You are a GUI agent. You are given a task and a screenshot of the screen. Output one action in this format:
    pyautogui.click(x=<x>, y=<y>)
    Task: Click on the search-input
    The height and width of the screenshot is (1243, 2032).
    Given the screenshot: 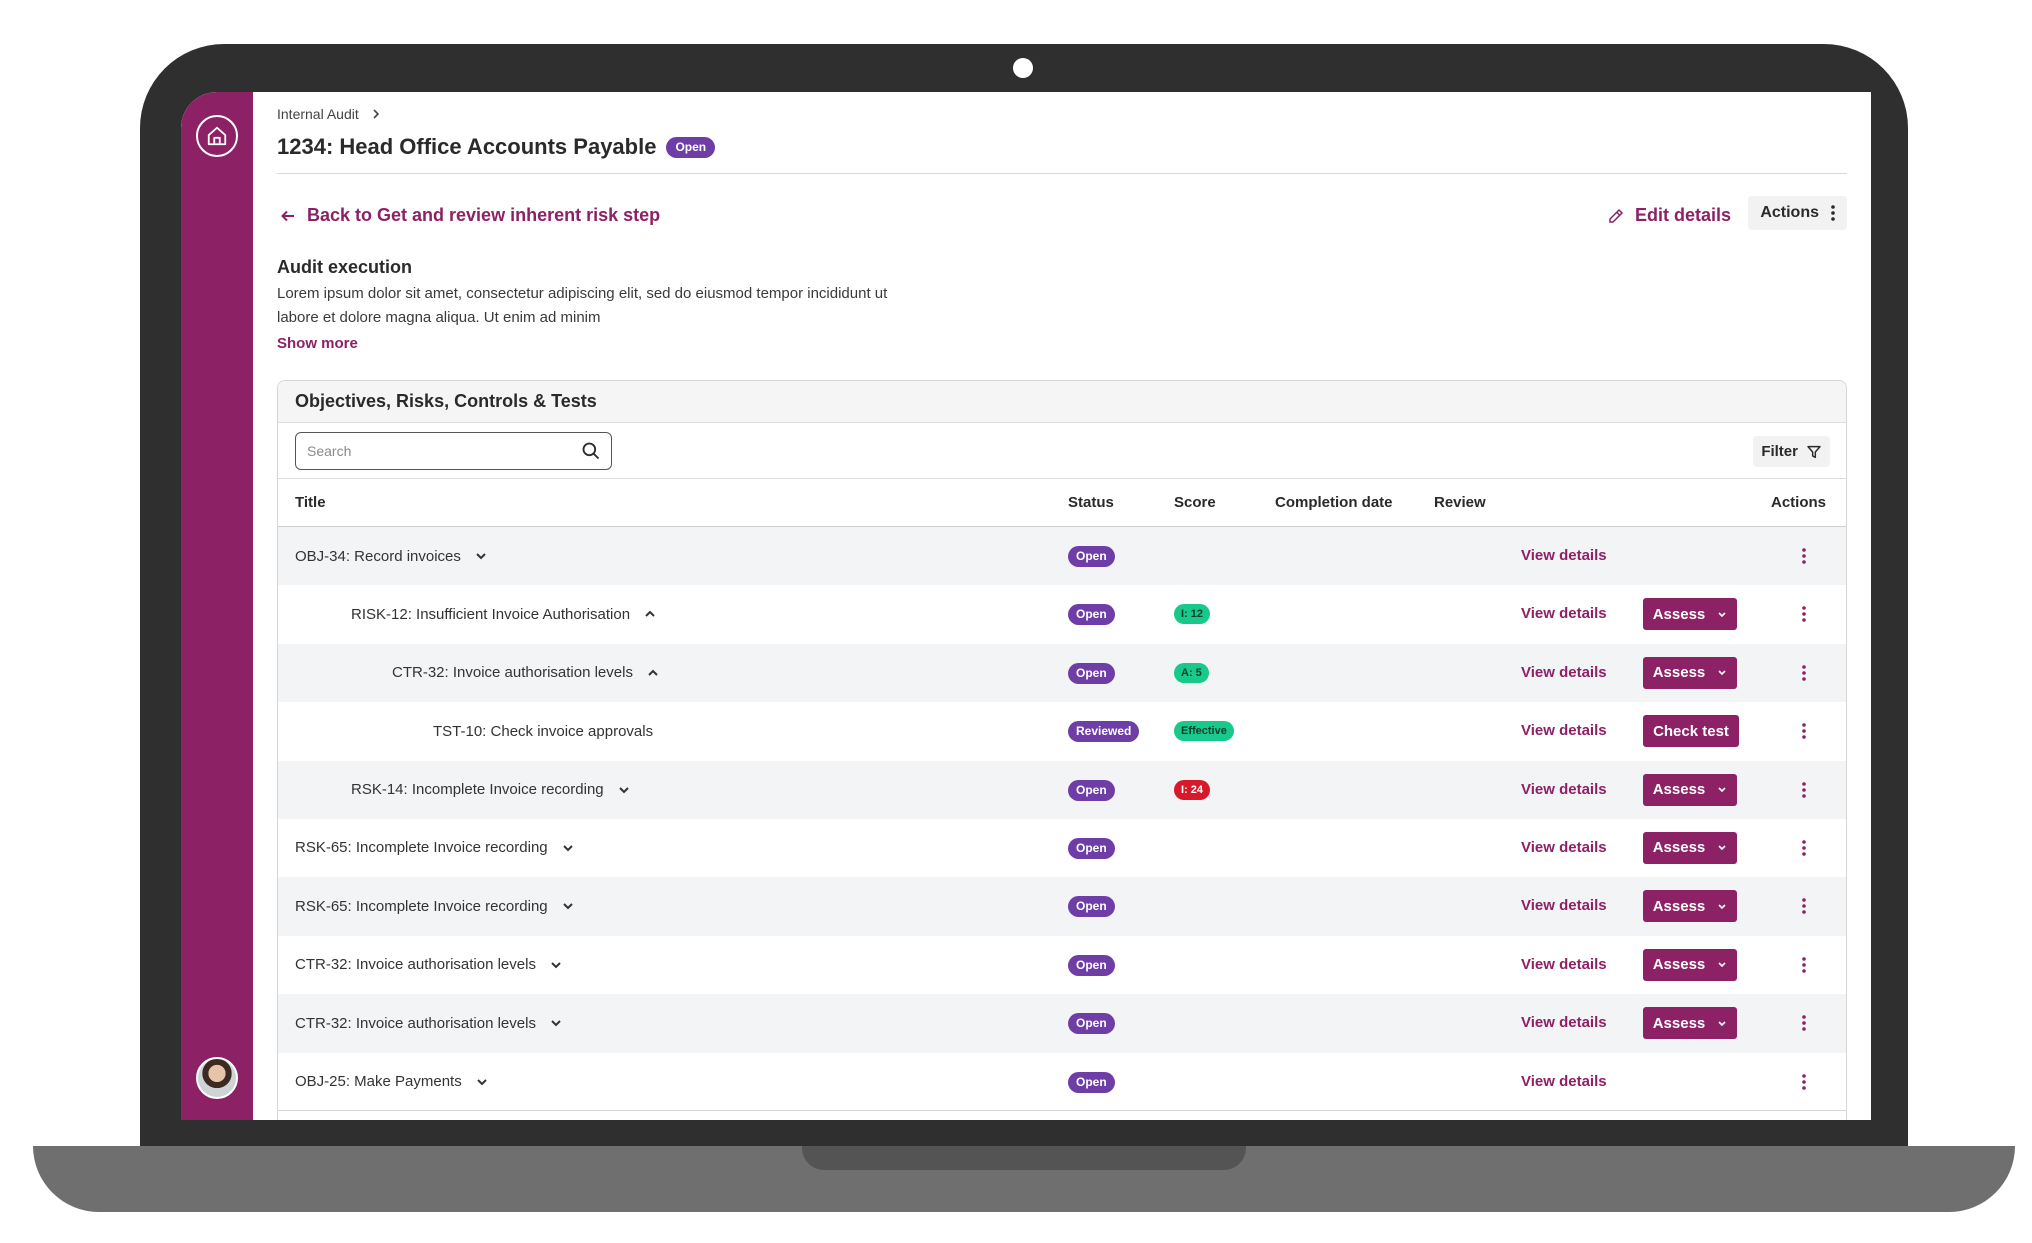 What is the action you would take?
    pyautogui.click(x=432, y=451)
    